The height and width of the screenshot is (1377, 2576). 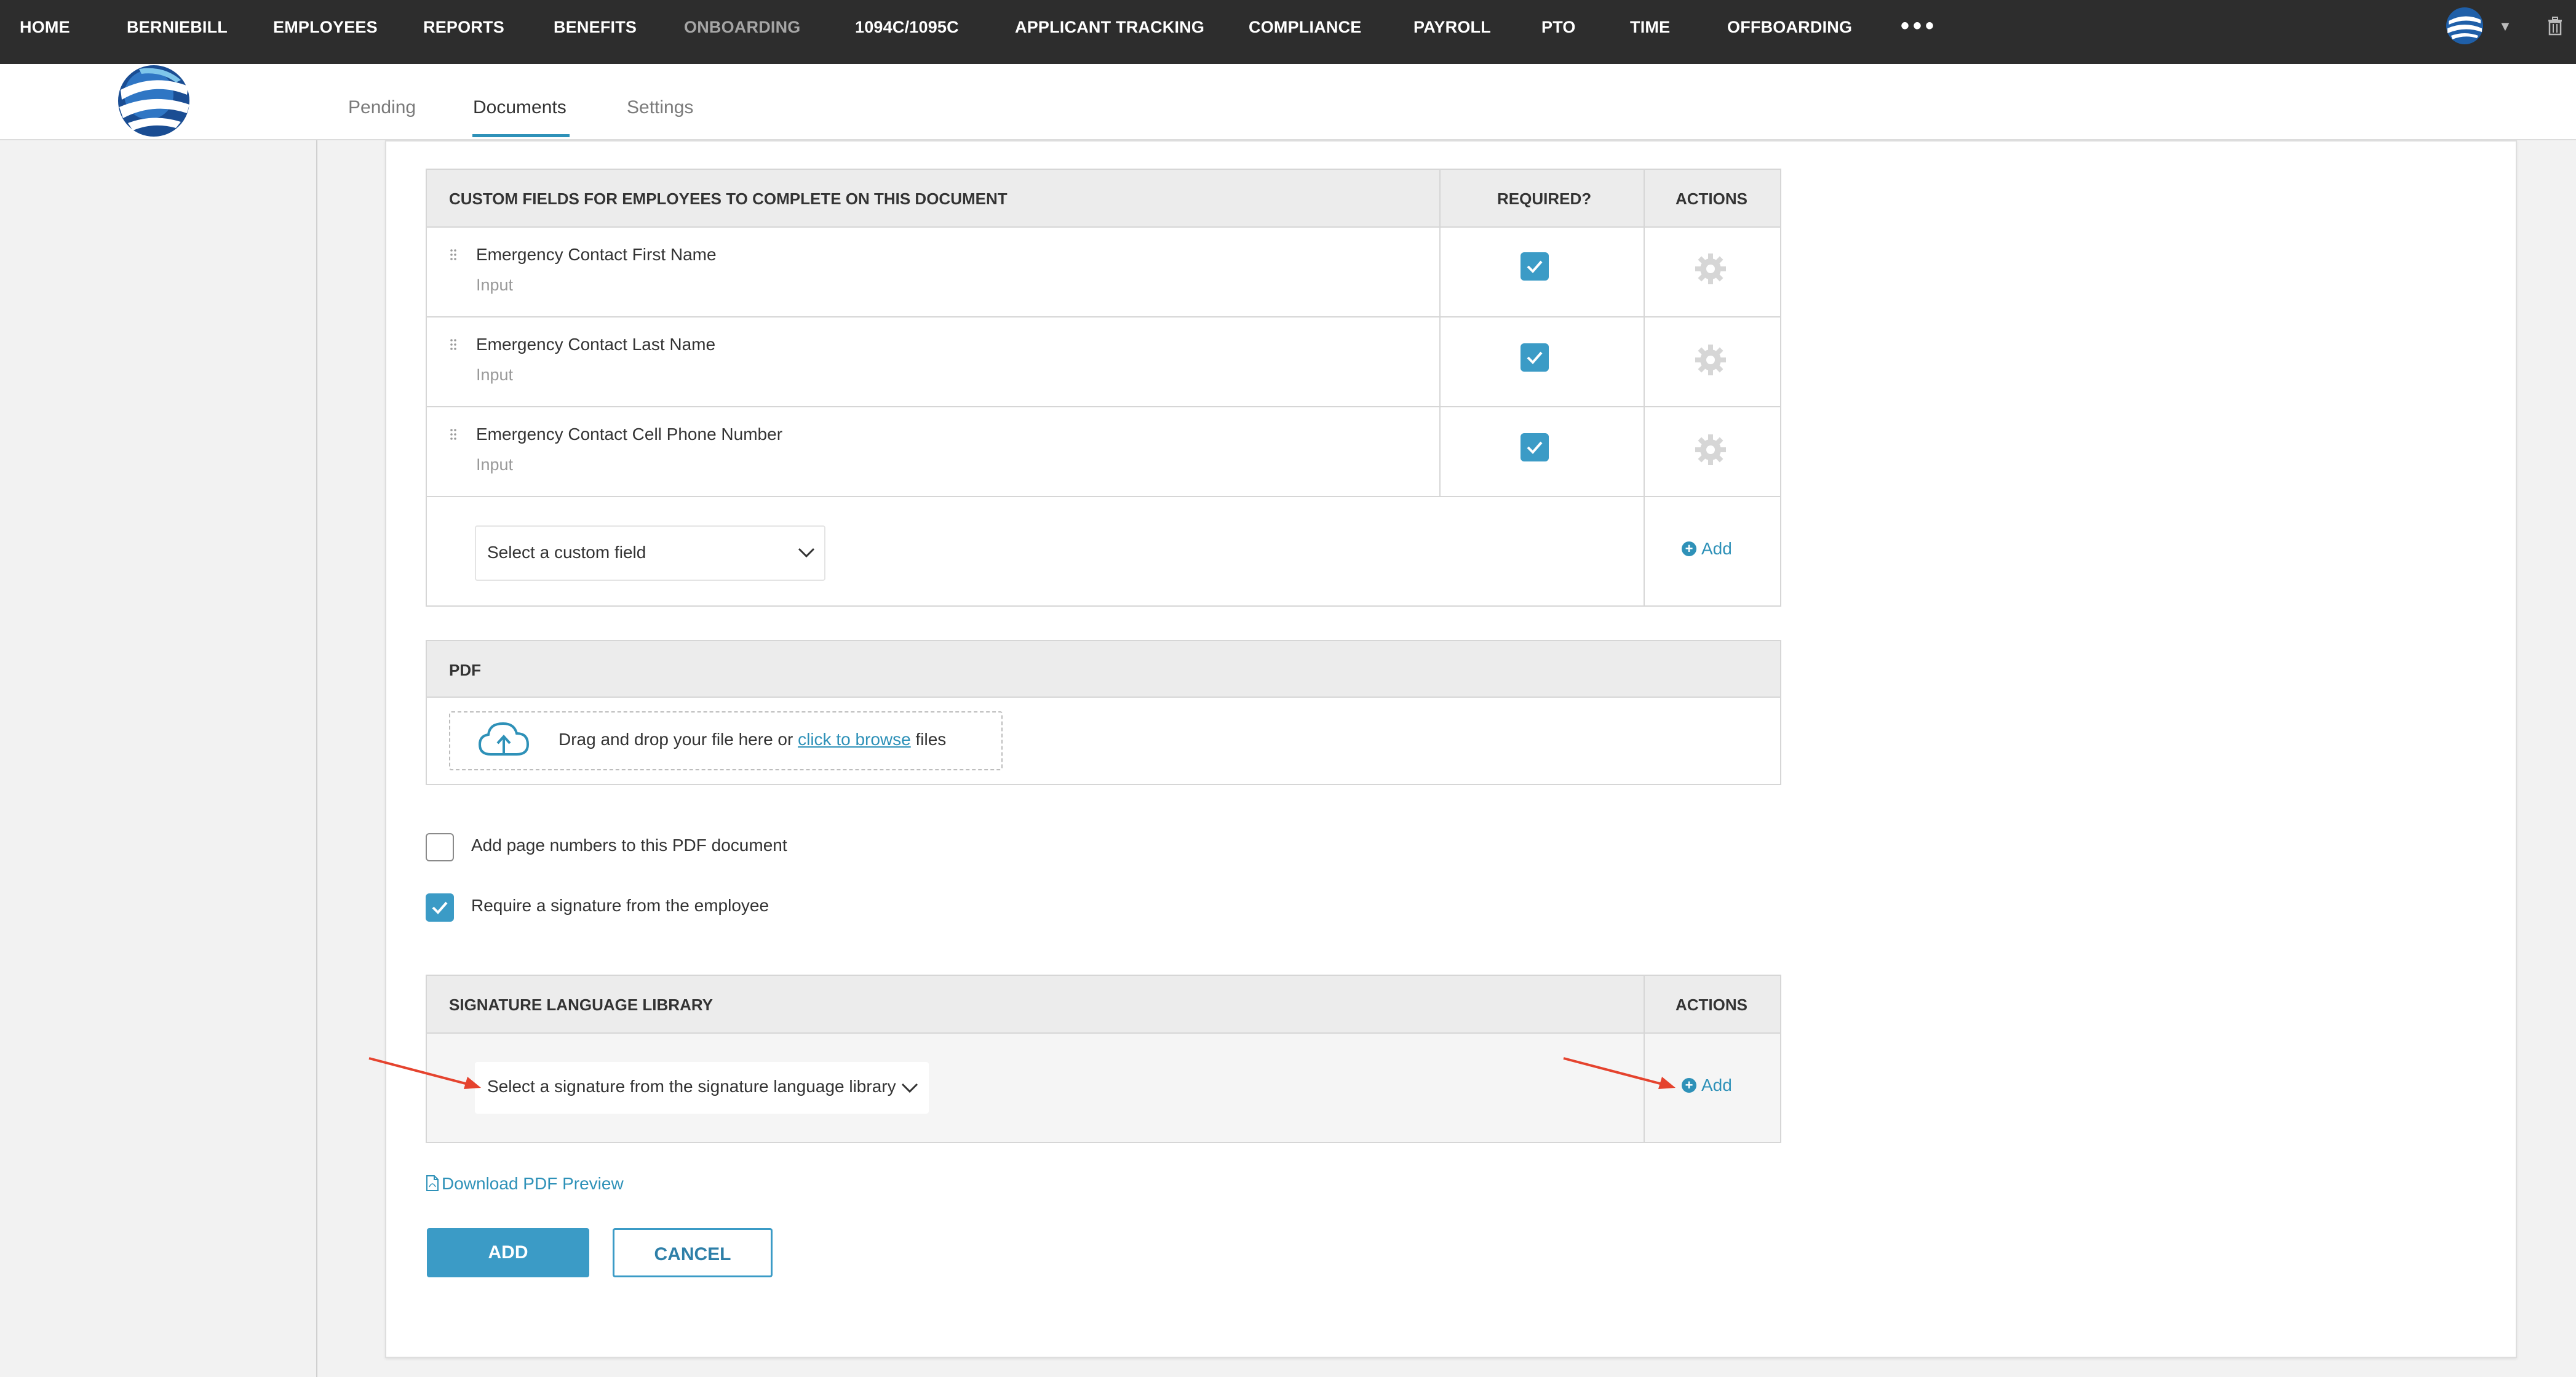 I want to click on download-preview-label: Download PDF Preview, so click(x=533, y=1183).